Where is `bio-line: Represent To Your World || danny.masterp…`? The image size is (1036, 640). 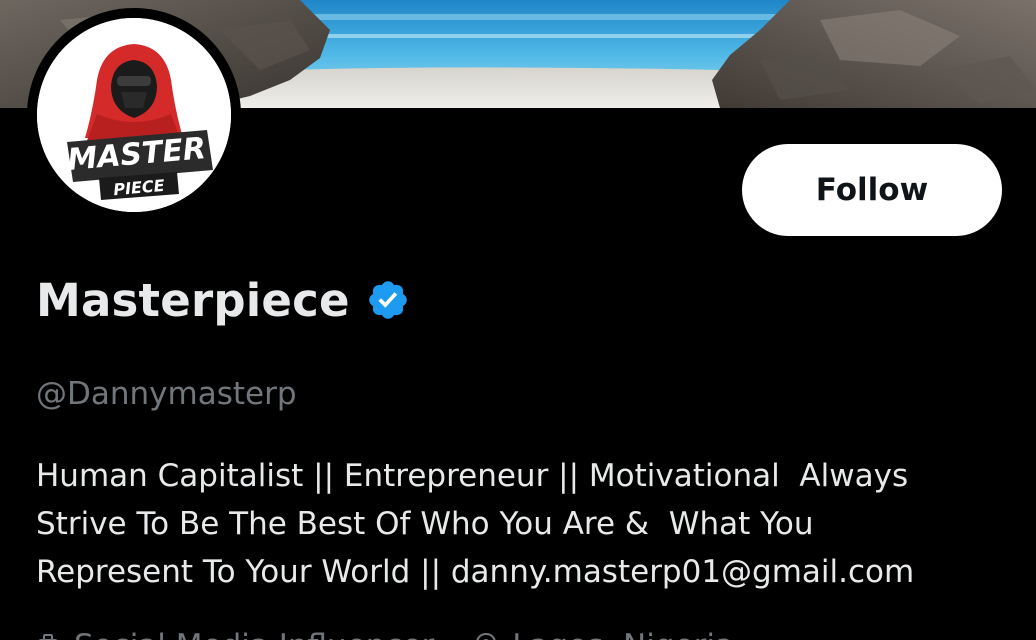
bio-line: Represent To Your World || danny.masterp… is located at coordinates (475, 572).